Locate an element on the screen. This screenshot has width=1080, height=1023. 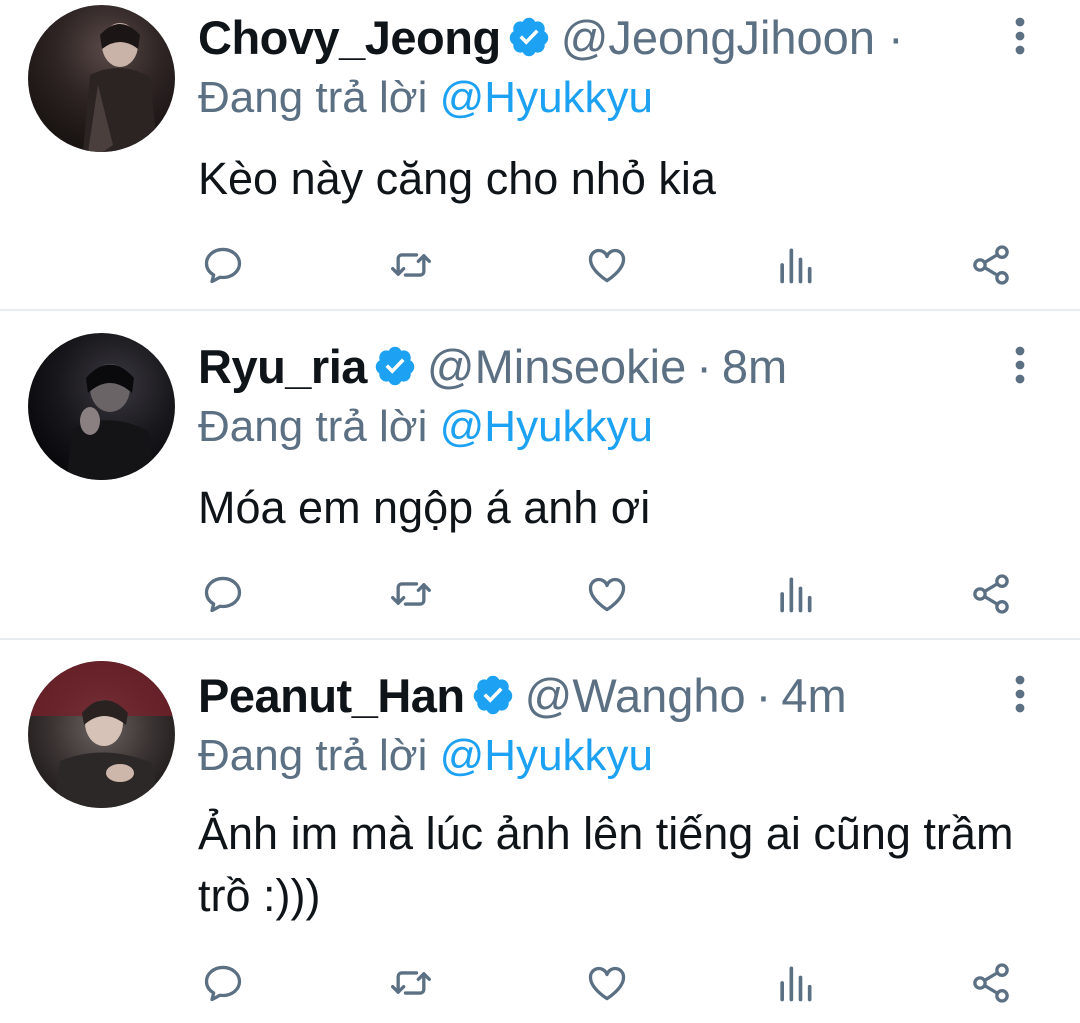
timestamp: 4m is located at coordinates (813, 695).